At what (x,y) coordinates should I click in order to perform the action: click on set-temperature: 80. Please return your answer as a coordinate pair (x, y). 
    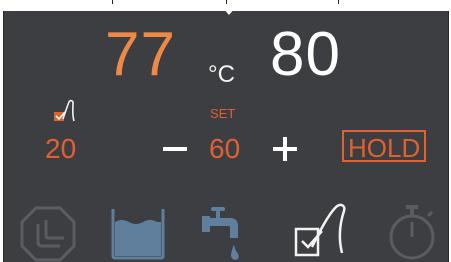
    Looking at the image, I should click on (305, 55).